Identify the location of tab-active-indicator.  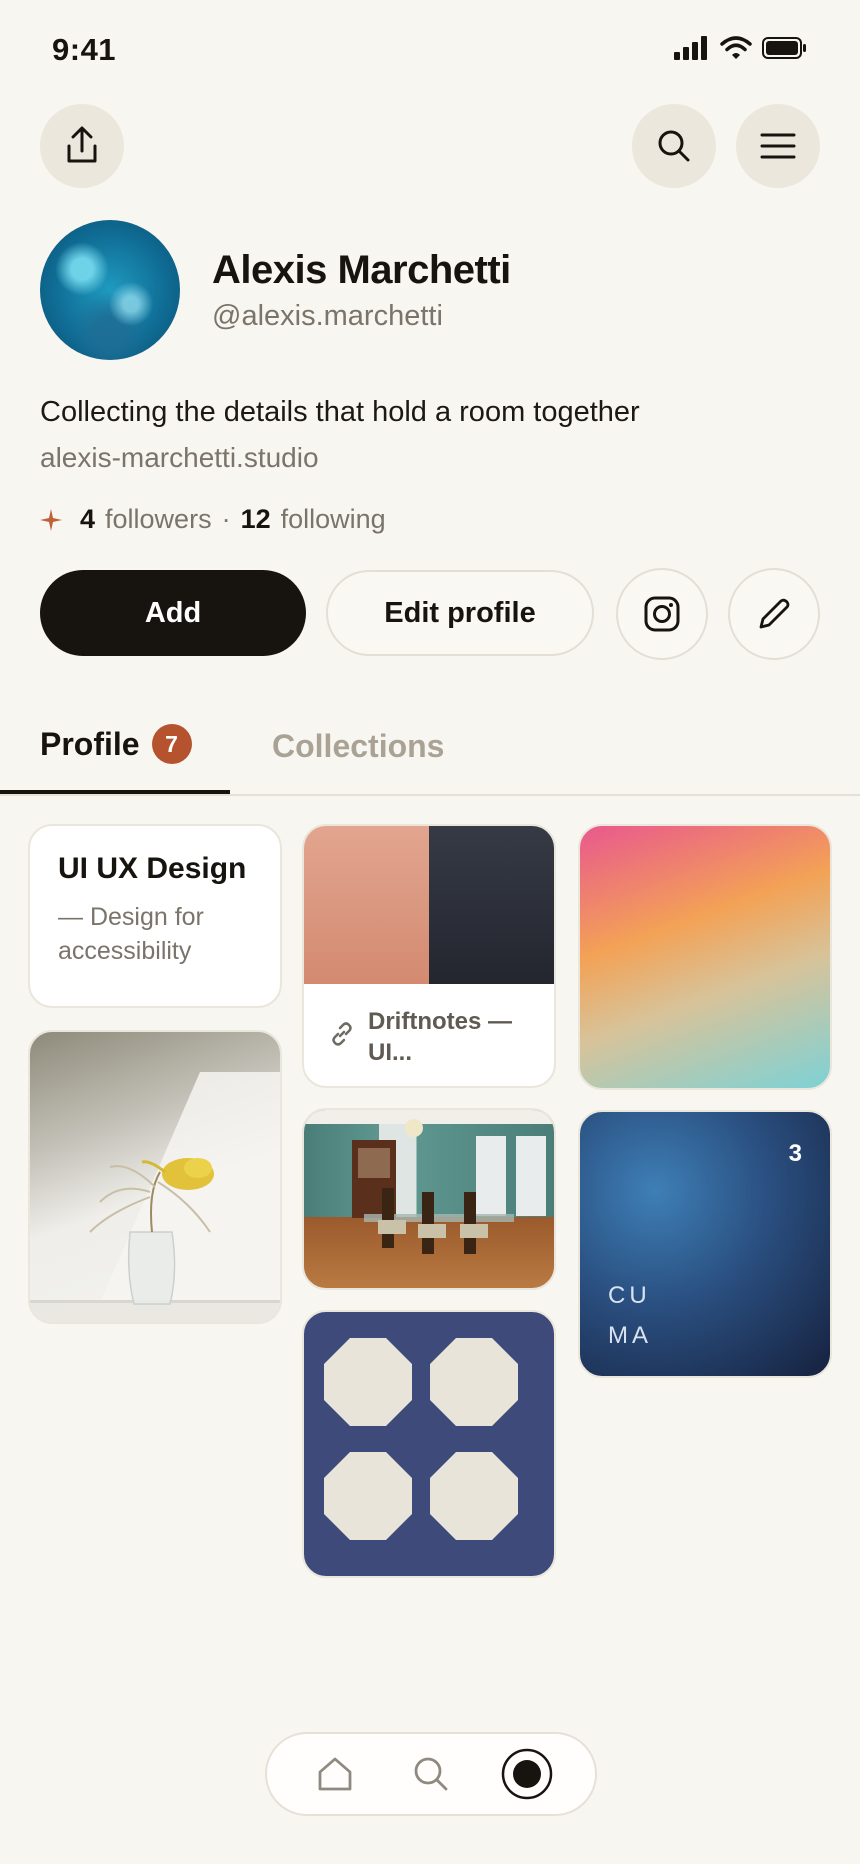
(115, 792).